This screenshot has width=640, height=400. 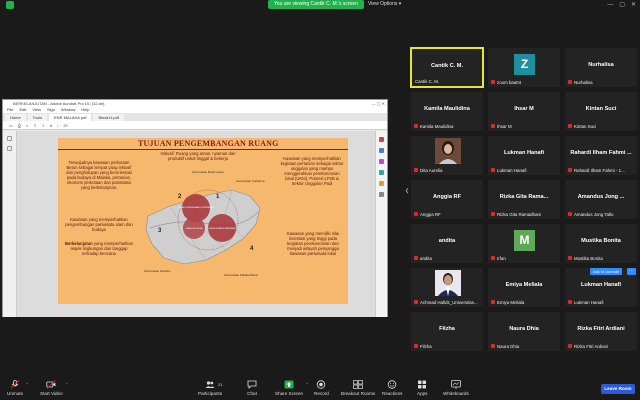 What do you see at coordinates (601, 331) in the screenshot?
I see `video-tile: Rizka Fitri Ardiani Rizka Fitri Ardiani` at bounding box center [601, 331].